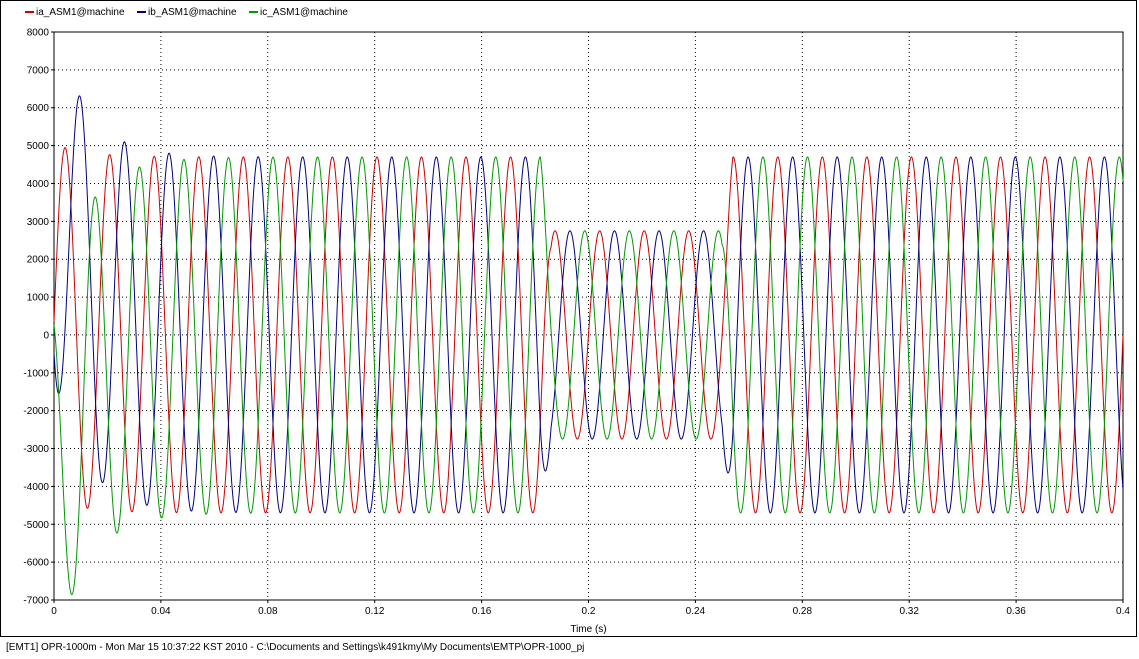  I want to click on x-tick-label: 0.36, so click(1016, 611).